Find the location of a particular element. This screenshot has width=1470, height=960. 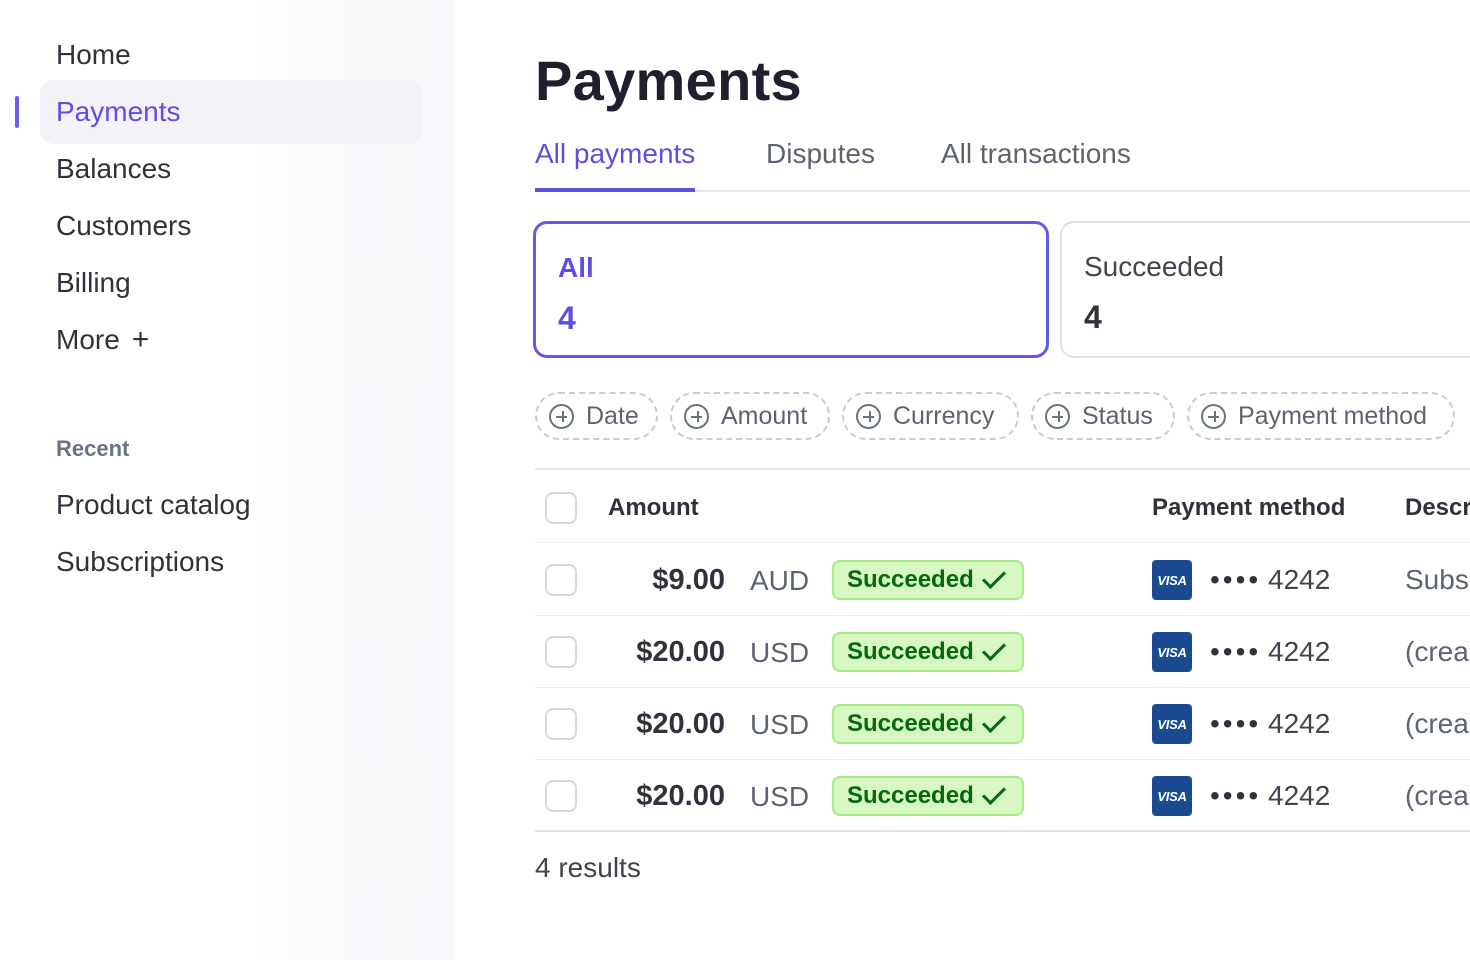

sidebar-item-label: Billing is located at coordinates (93, 282).